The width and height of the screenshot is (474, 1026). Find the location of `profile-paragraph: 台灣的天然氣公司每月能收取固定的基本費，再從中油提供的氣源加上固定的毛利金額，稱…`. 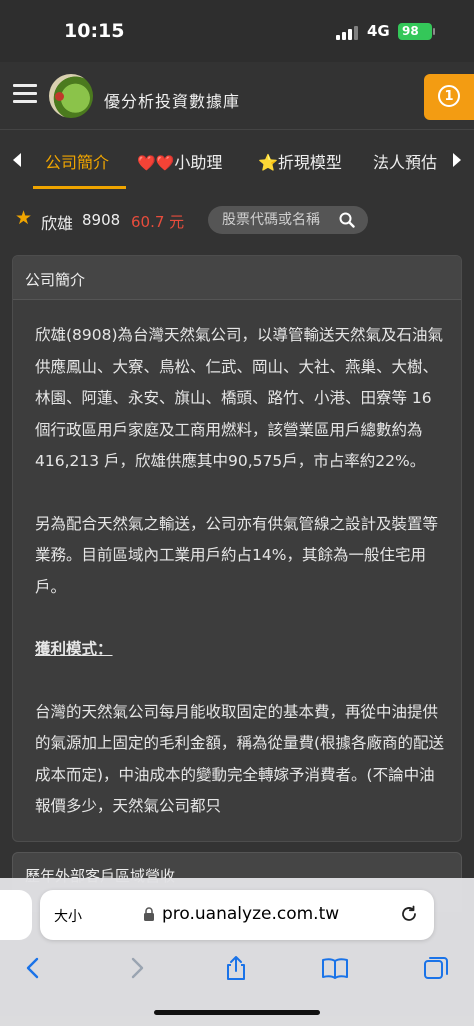

profile-paragraph: 台灣的天然氣公司每月能收取固定的基本費，再從中油提供的氣源加上固定的毛利金額，稱… is located at coordinates (240, 759).